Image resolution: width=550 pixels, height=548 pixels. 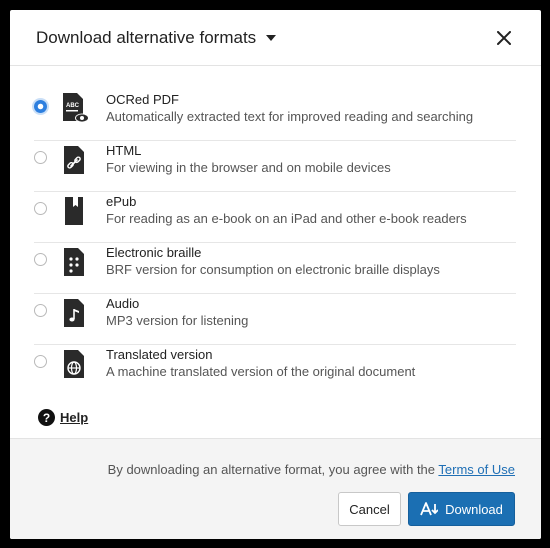 What do you see at coordinates (154, 252) in the screenshot?
I see `format-name: Electronic braille` at bounding box center [154, 252].